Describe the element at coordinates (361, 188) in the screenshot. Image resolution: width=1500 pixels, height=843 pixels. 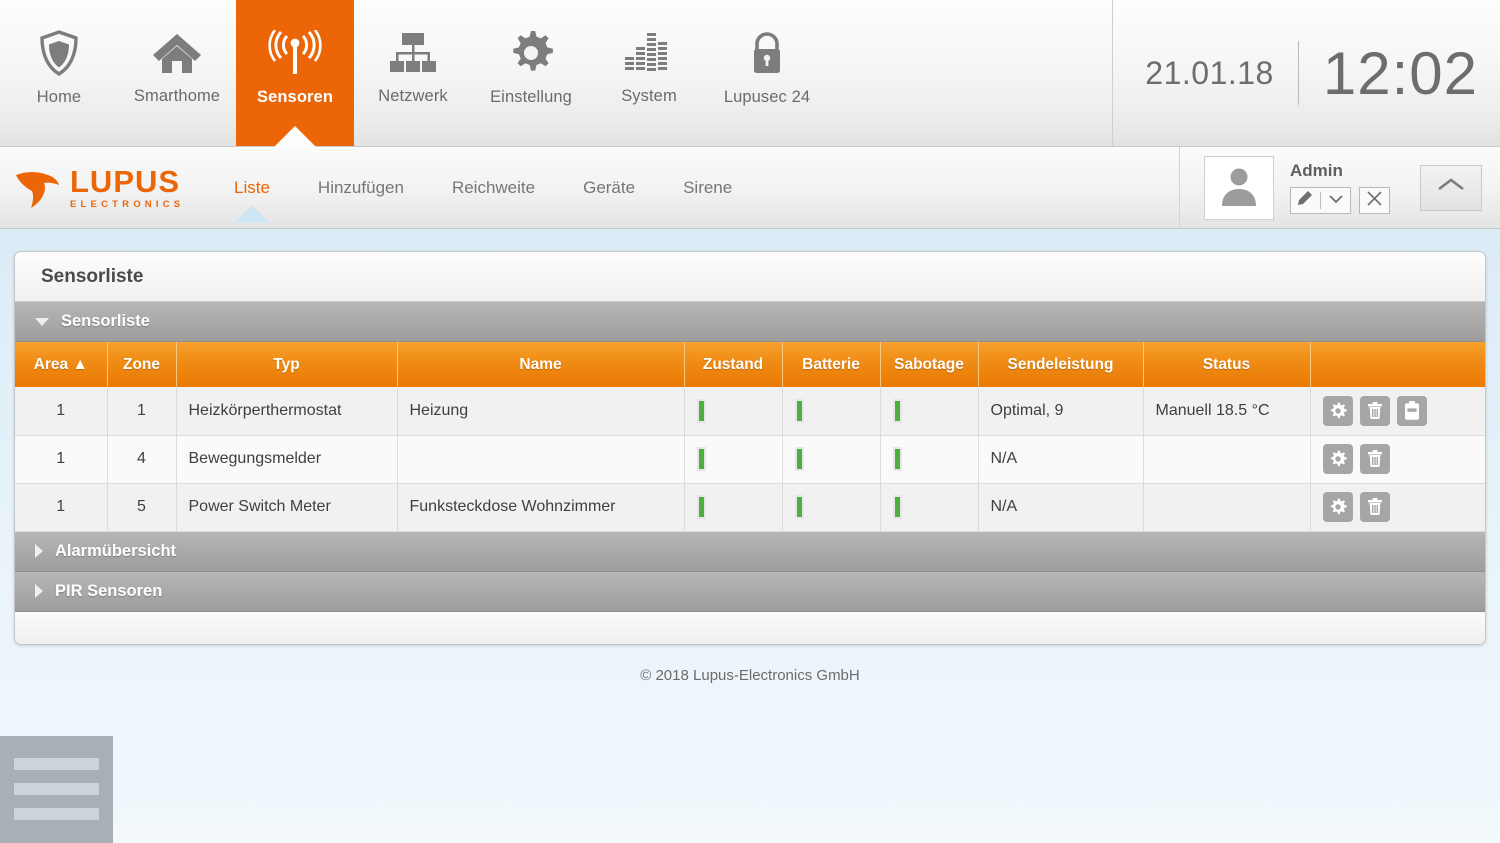
I see `subnav-item-hinzufuegen: Hinzufügen` at that location.